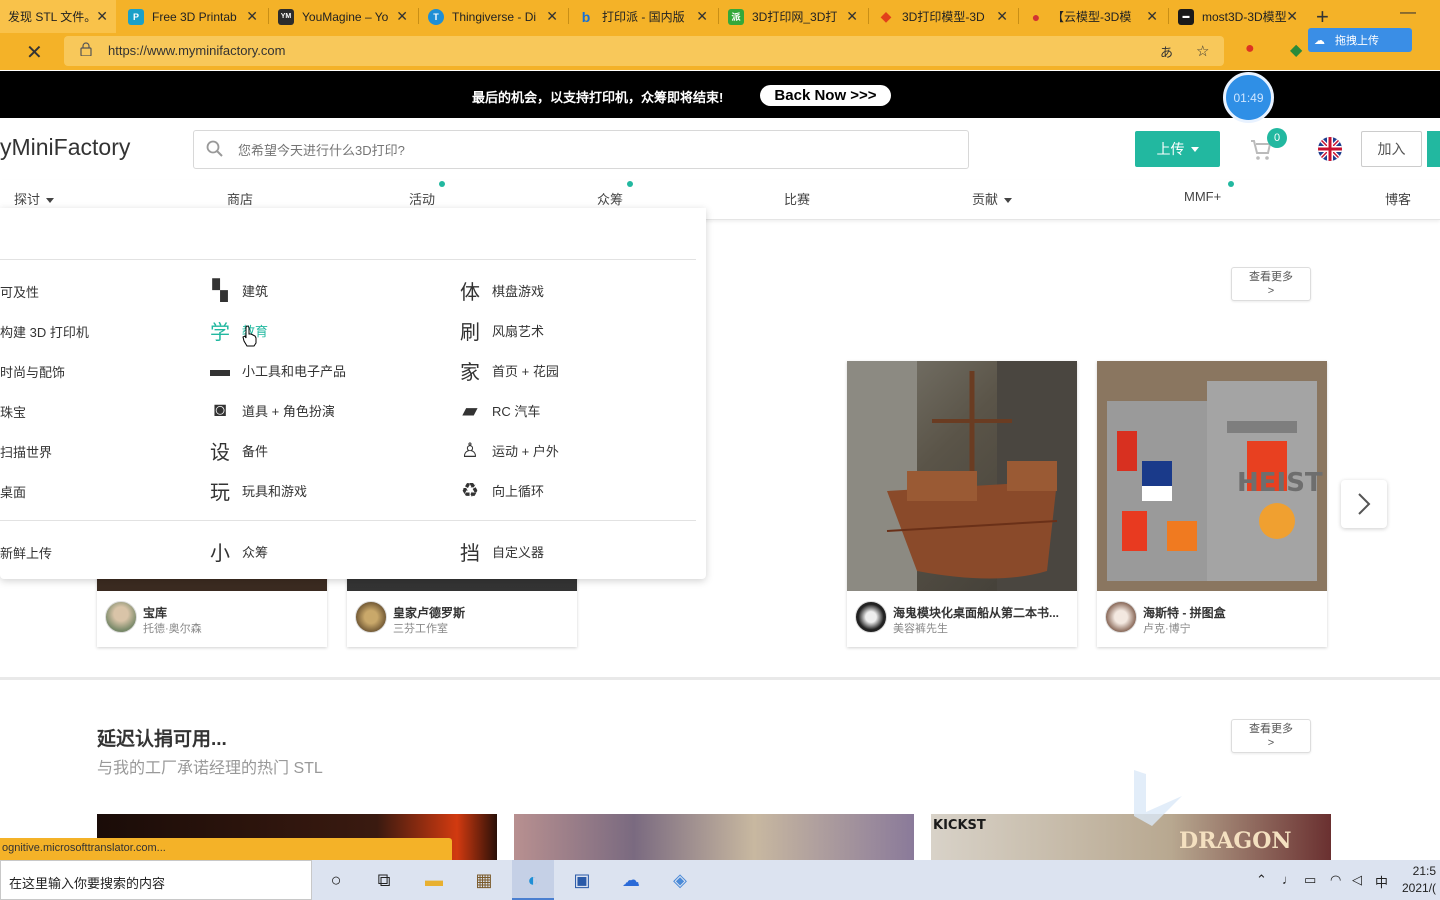 The height and width of the screenshot is (900, 1440). What do you see at coordinates (1360, 40) in the screenshot?
I see `drag-upload-button: ☁ 拖拽上传` at bounding box center [1360, 40].